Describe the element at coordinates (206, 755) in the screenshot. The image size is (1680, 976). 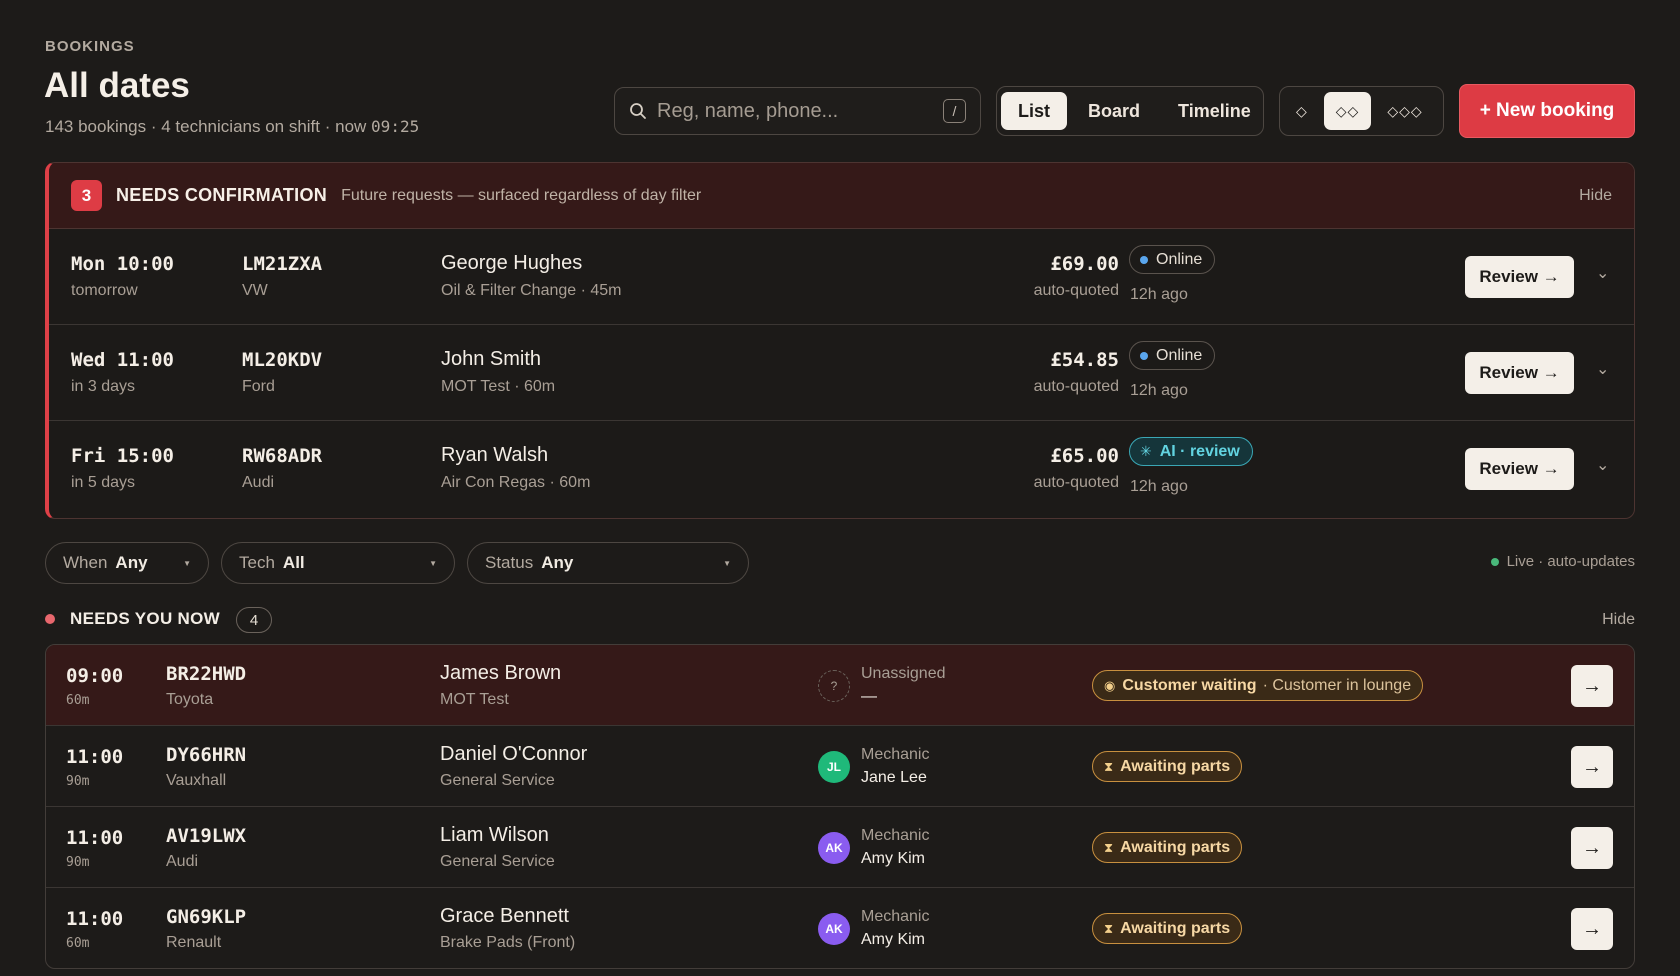
I see `vehicle-reg: DY66HRN` at that location.